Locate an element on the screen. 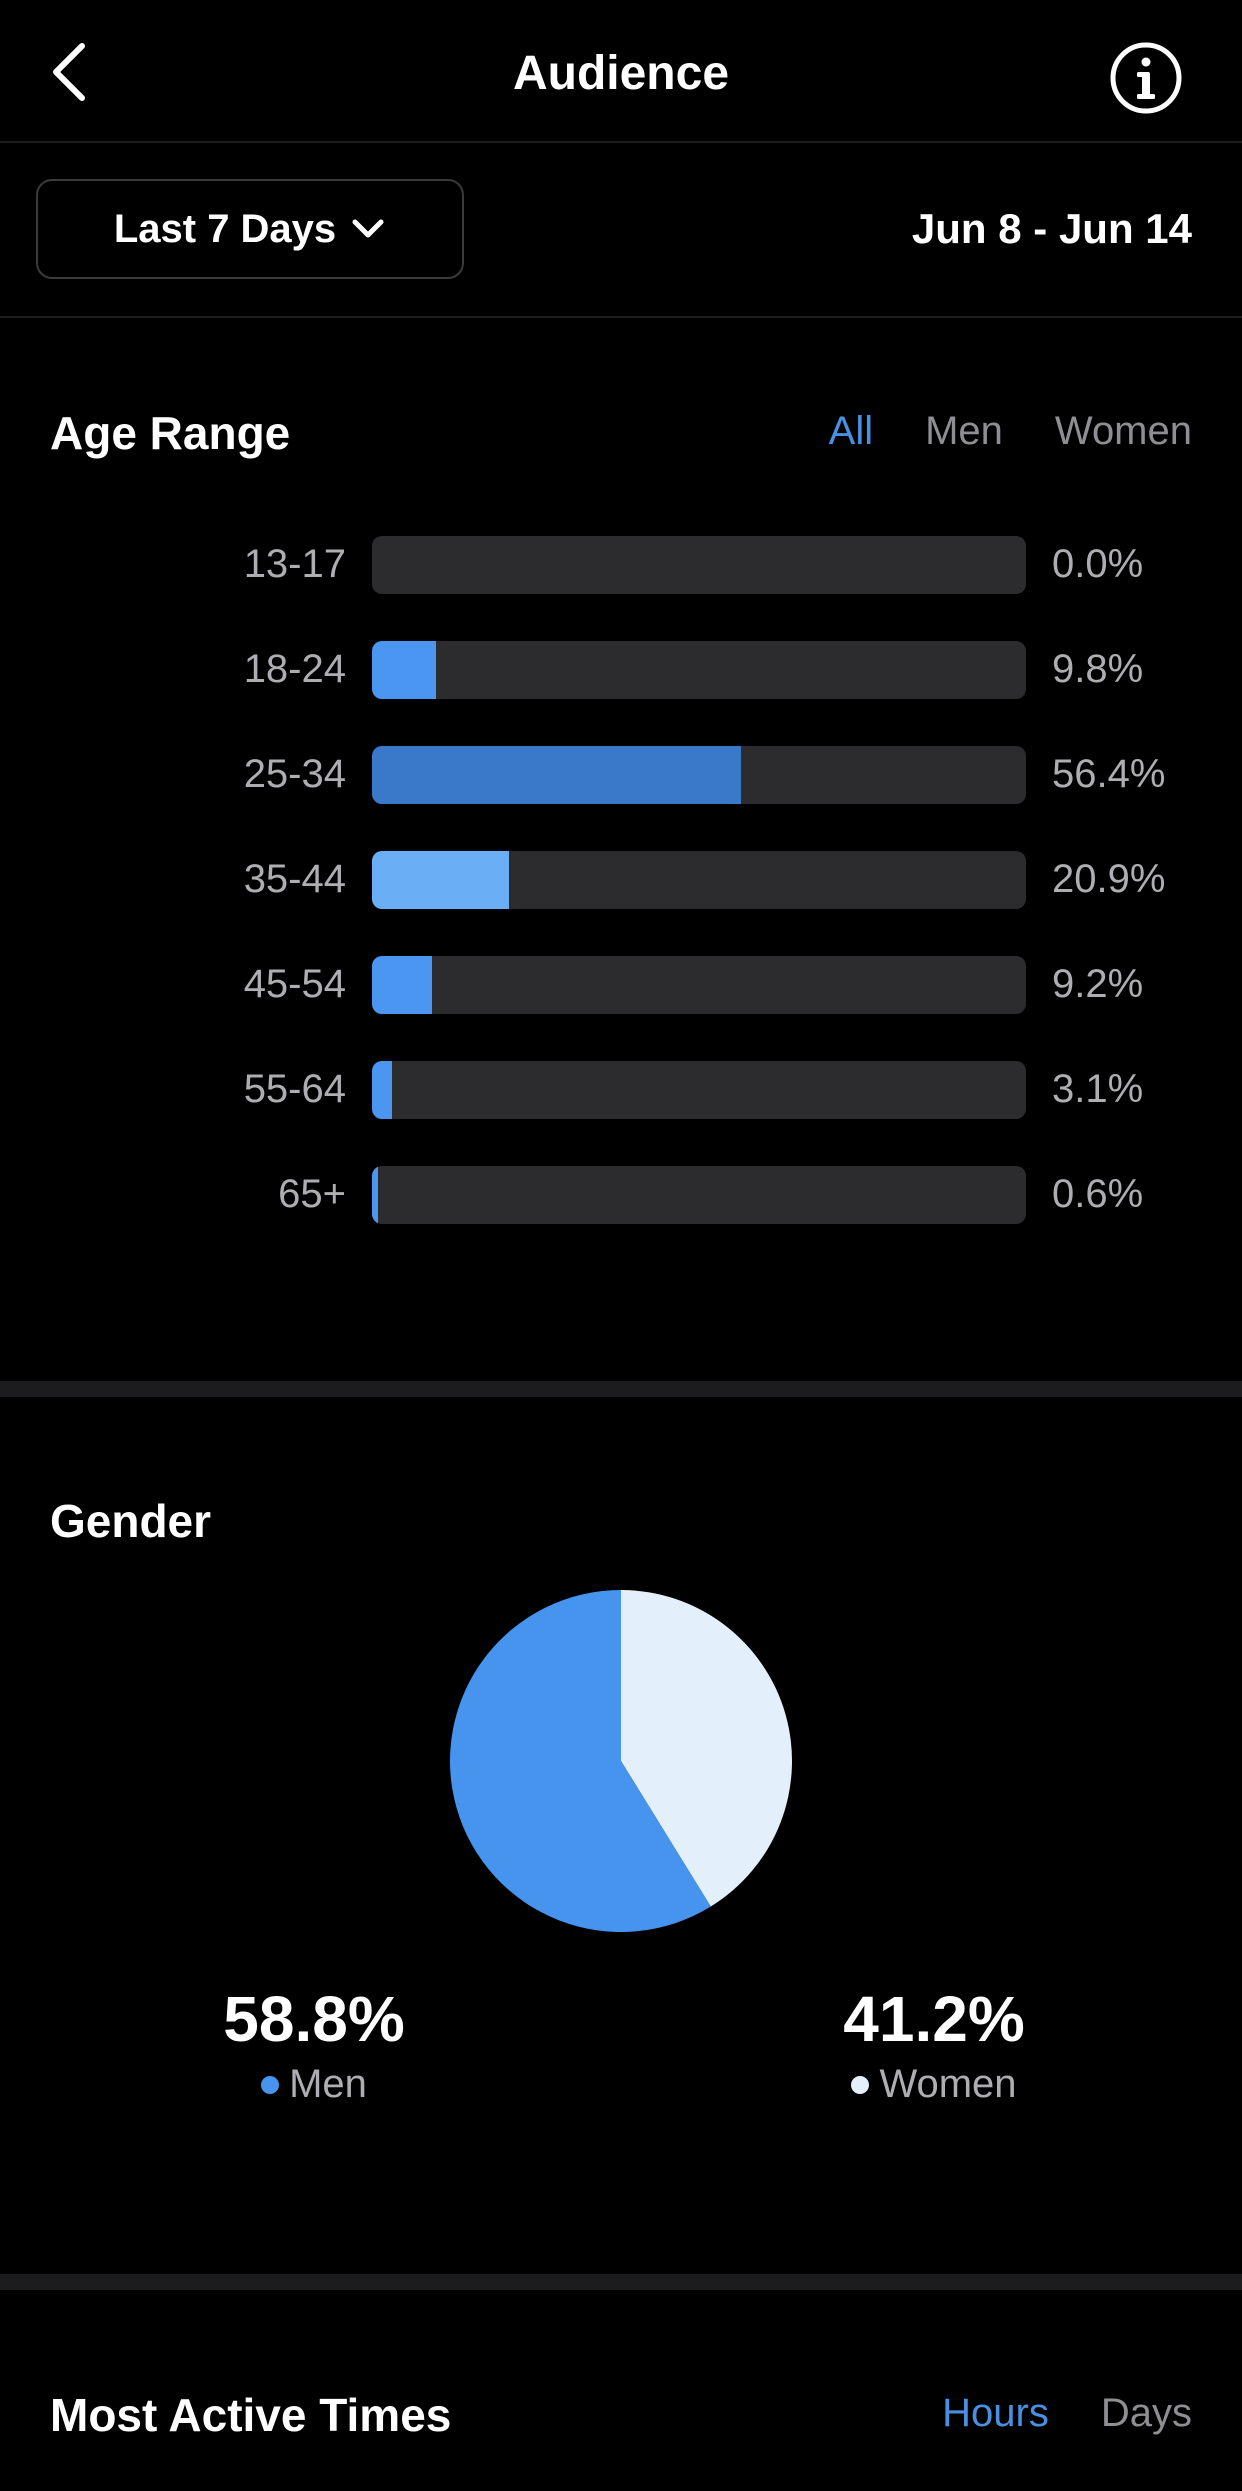  gender-title: Gender is located at coordinates (131, 1521).